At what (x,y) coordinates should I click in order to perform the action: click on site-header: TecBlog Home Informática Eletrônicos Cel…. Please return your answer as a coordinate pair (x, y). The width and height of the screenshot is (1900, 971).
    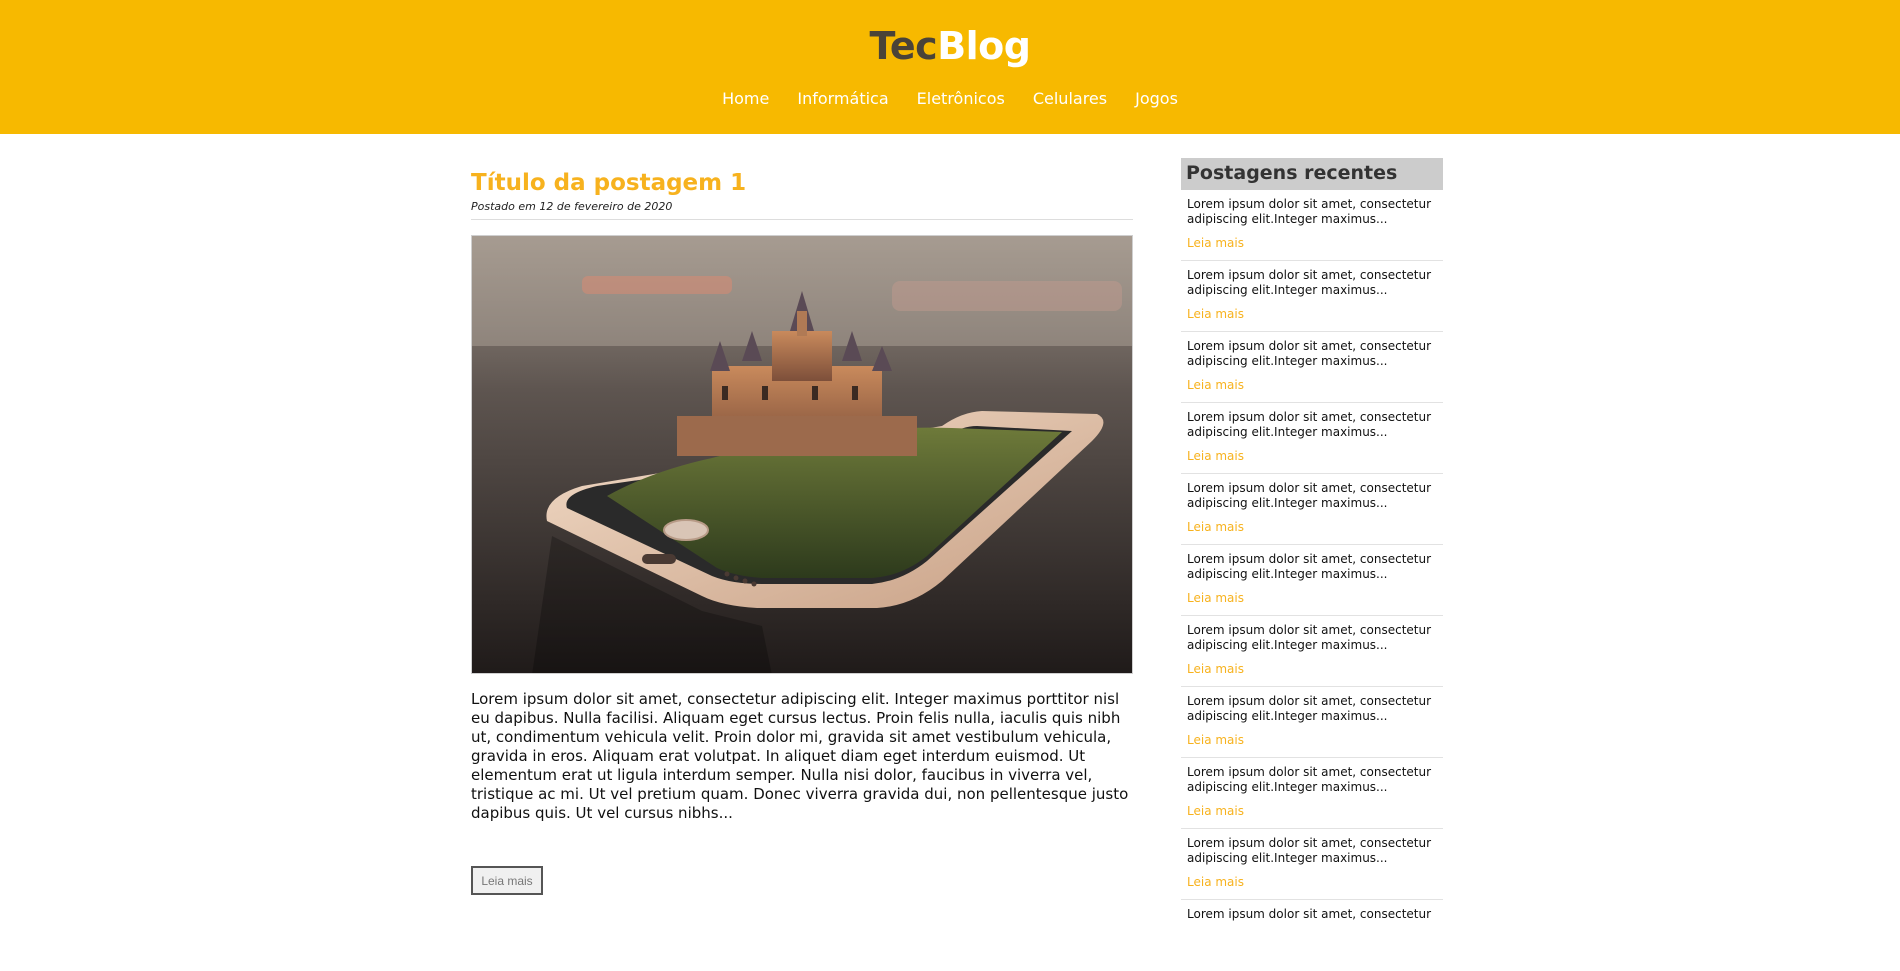
    Looking at the image, I should click on (950, 67).